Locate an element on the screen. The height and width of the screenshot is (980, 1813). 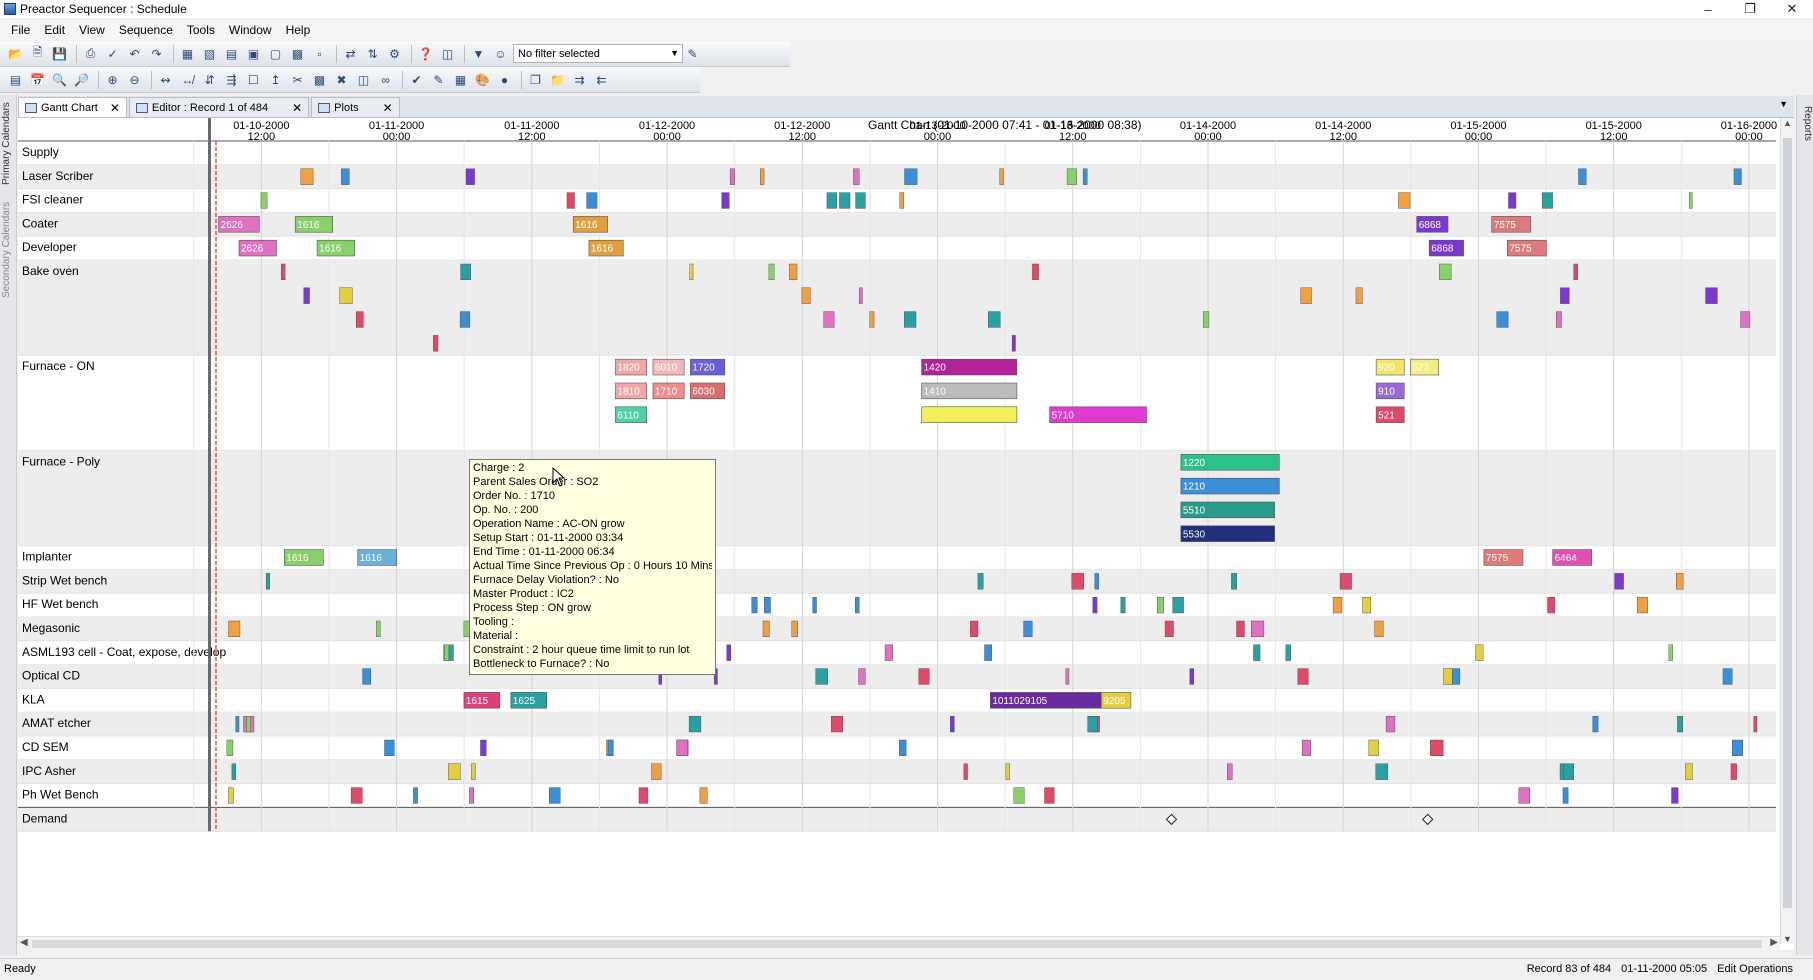
user-filter-icon: ☺ is located at coordinates (500, 53).